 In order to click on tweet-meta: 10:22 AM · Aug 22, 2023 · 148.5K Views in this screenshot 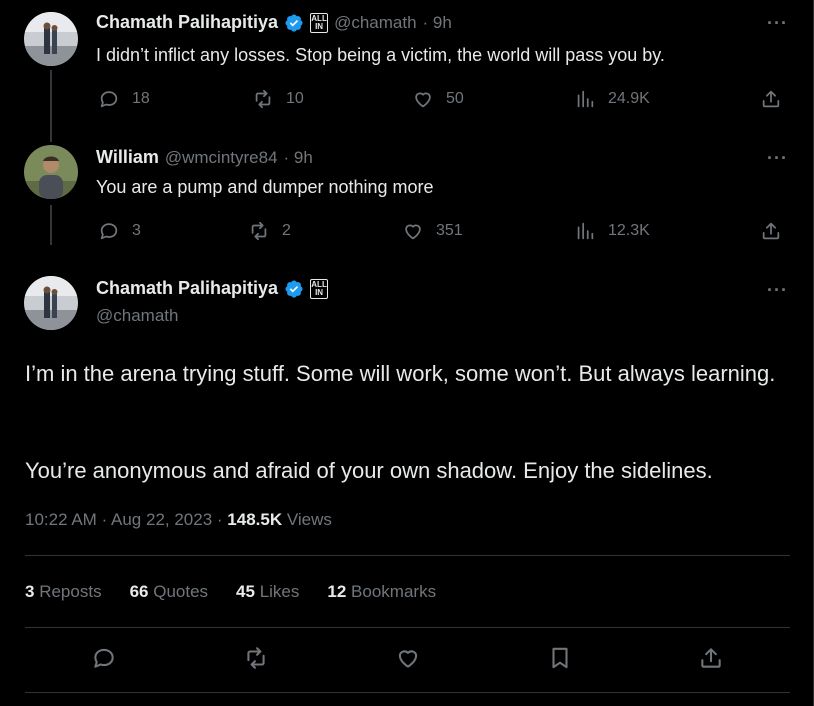, I will do `click(178, 519)`.